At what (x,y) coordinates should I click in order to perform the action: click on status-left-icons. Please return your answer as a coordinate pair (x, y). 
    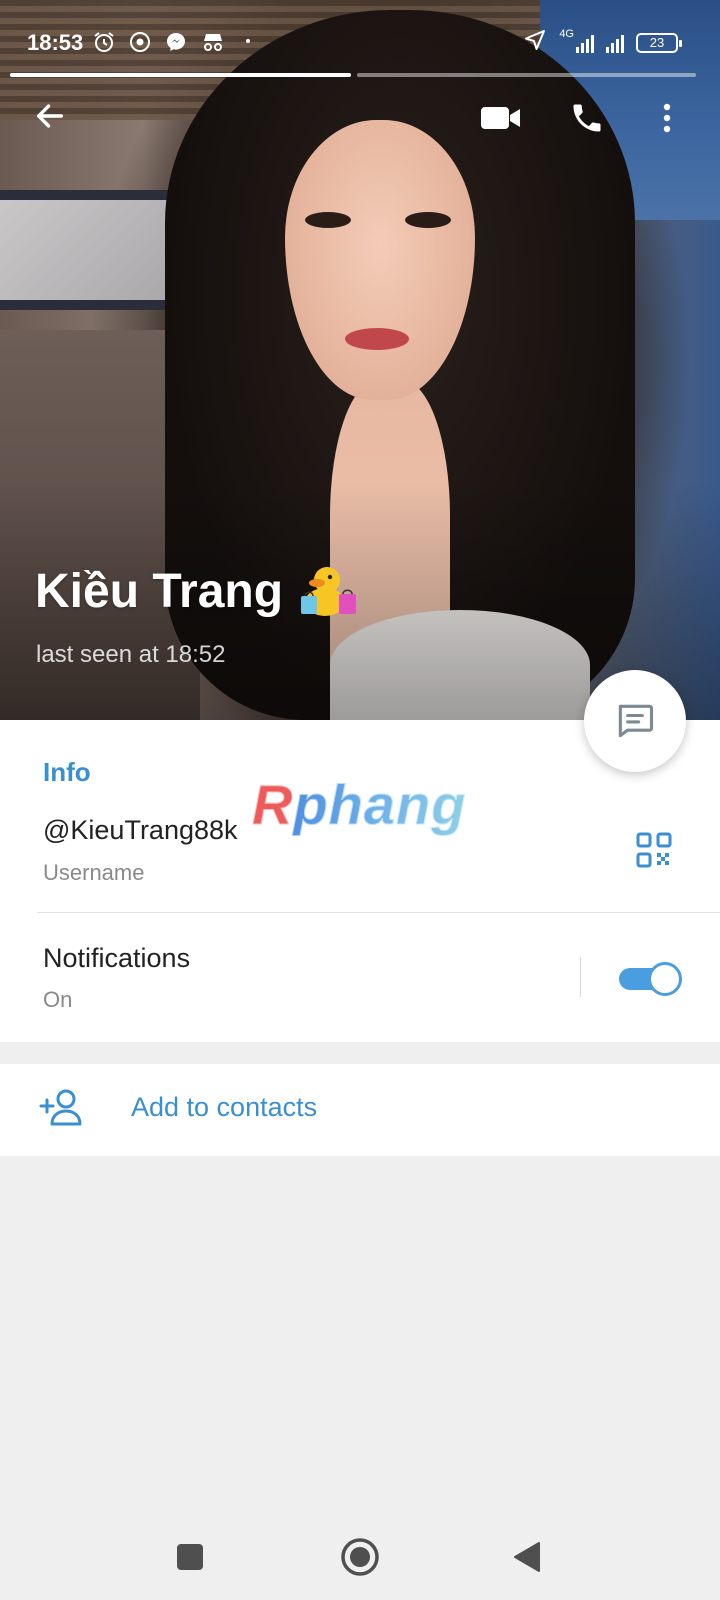
    Looking at the image, I should click on (176, 45).